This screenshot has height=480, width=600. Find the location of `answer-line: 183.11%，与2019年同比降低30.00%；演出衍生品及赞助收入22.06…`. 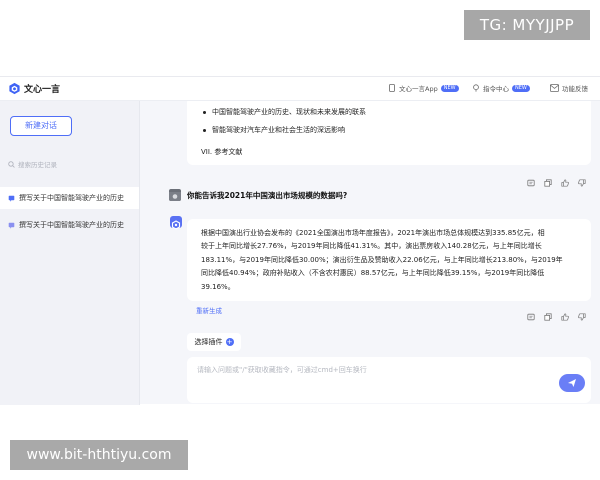

answer-line: 183.11%，与2019年同比降低30.00%；演出衍生品及赞助收入22.06… is located at coordinates (382, 259).